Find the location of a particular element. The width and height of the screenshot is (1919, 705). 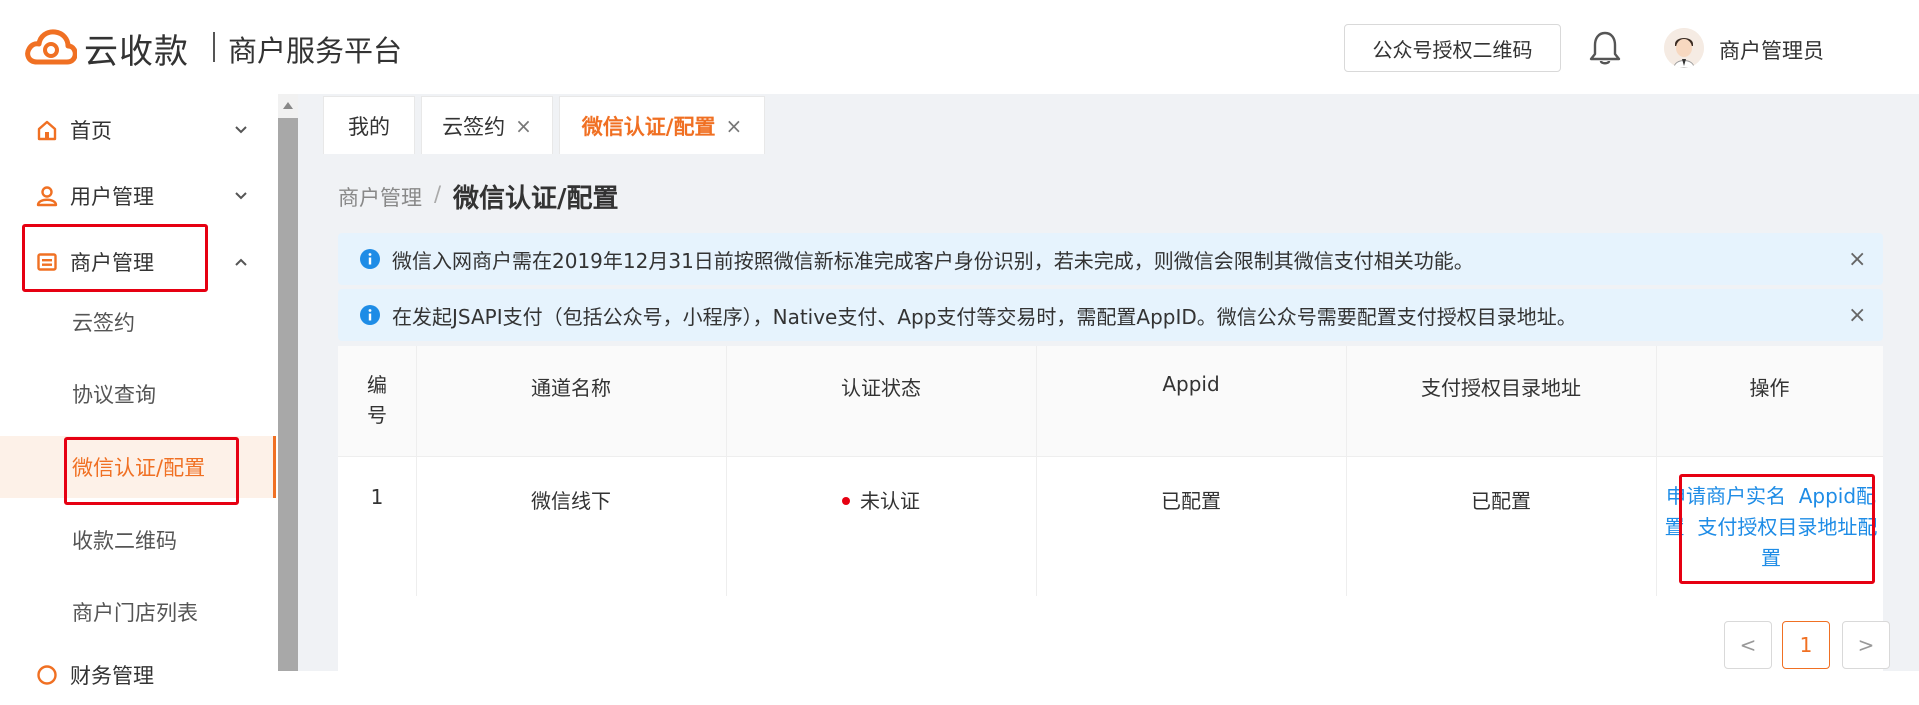

user-icon is located at coordinates (47, 196).